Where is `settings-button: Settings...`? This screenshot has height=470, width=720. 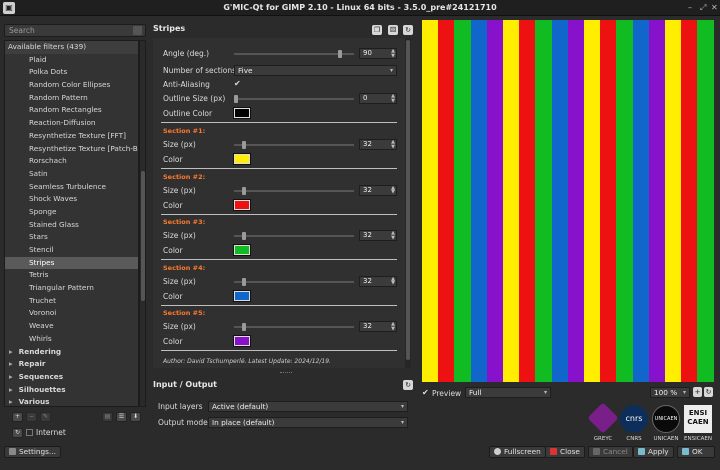 settings-button: Settings... is located at coordinates (32, 452).